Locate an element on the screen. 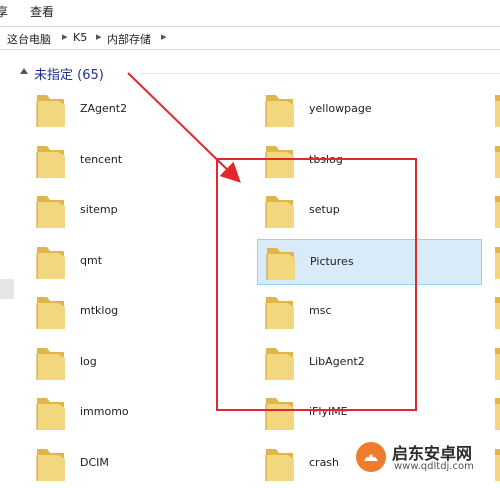 This screenshot has width=500, height=488. folder-name: crash is located at coordinates (324, 462).